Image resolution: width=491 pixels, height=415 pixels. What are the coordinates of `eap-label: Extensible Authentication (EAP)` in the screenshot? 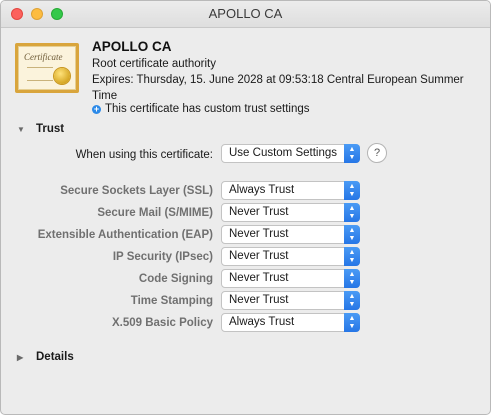 It's located at (125, 235).